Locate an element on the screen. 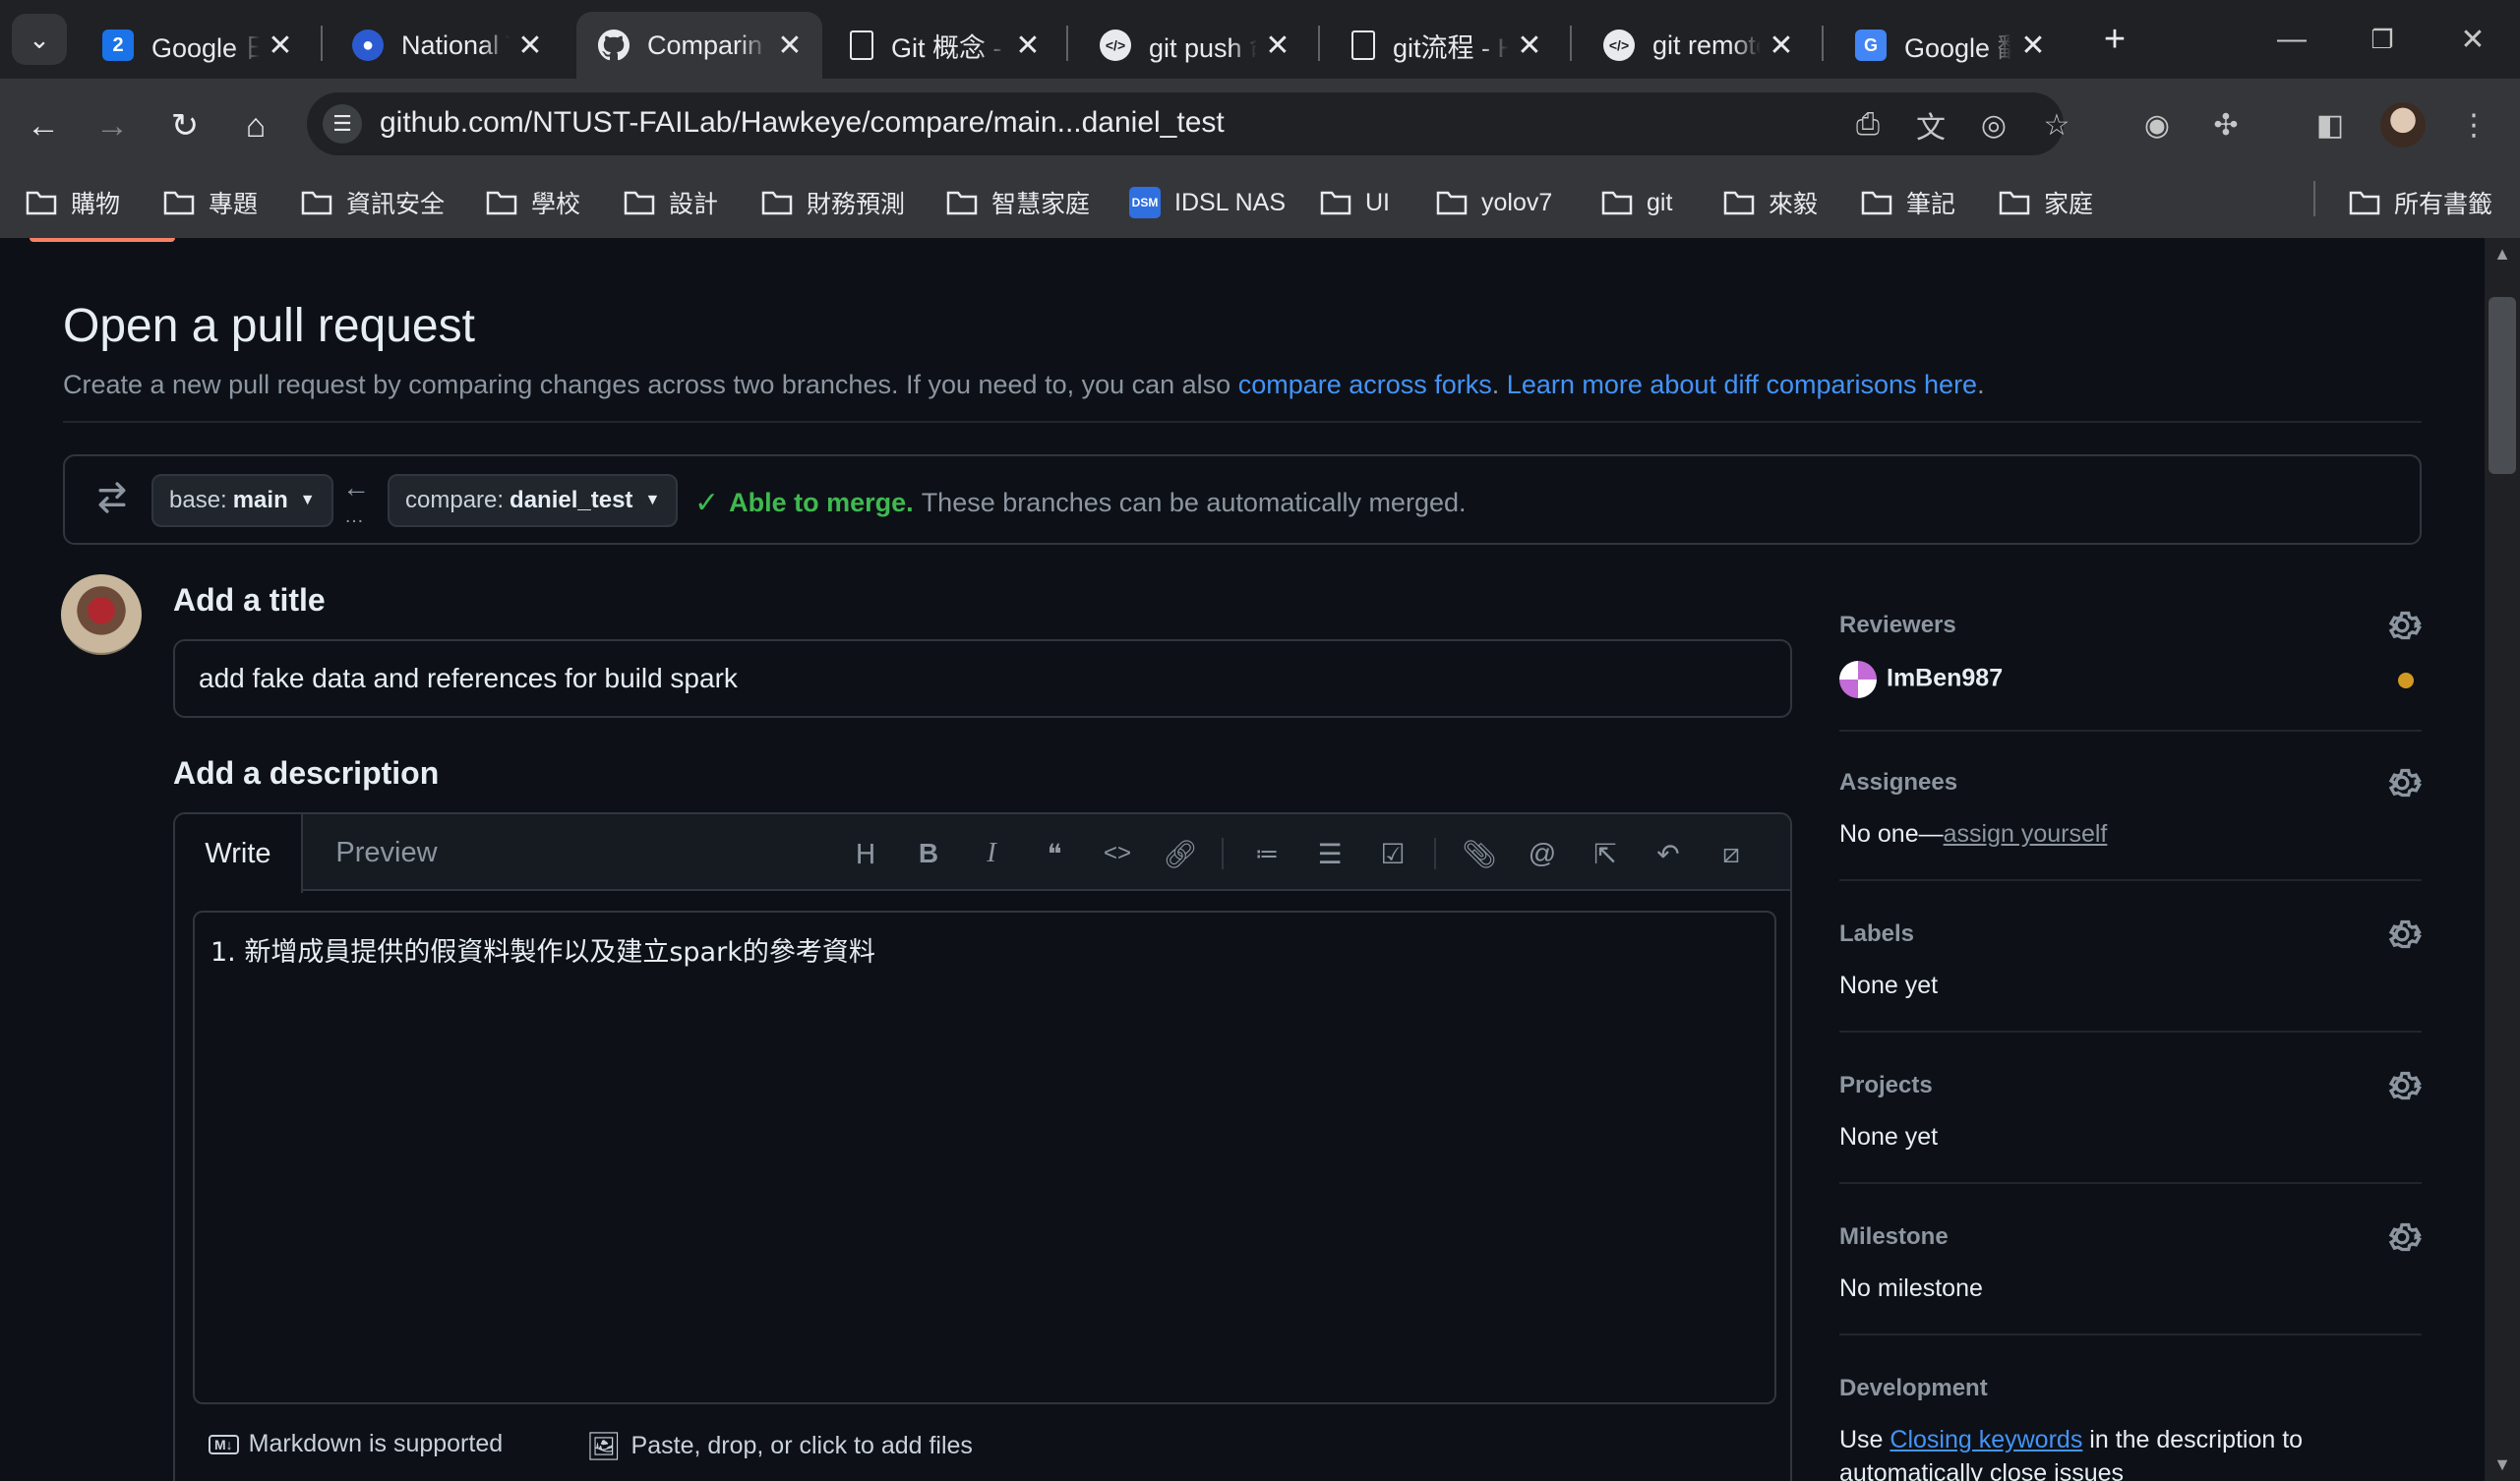 This screenshot has height=1481, width=2520. tab-divider is located at coordinates (1067, 43).